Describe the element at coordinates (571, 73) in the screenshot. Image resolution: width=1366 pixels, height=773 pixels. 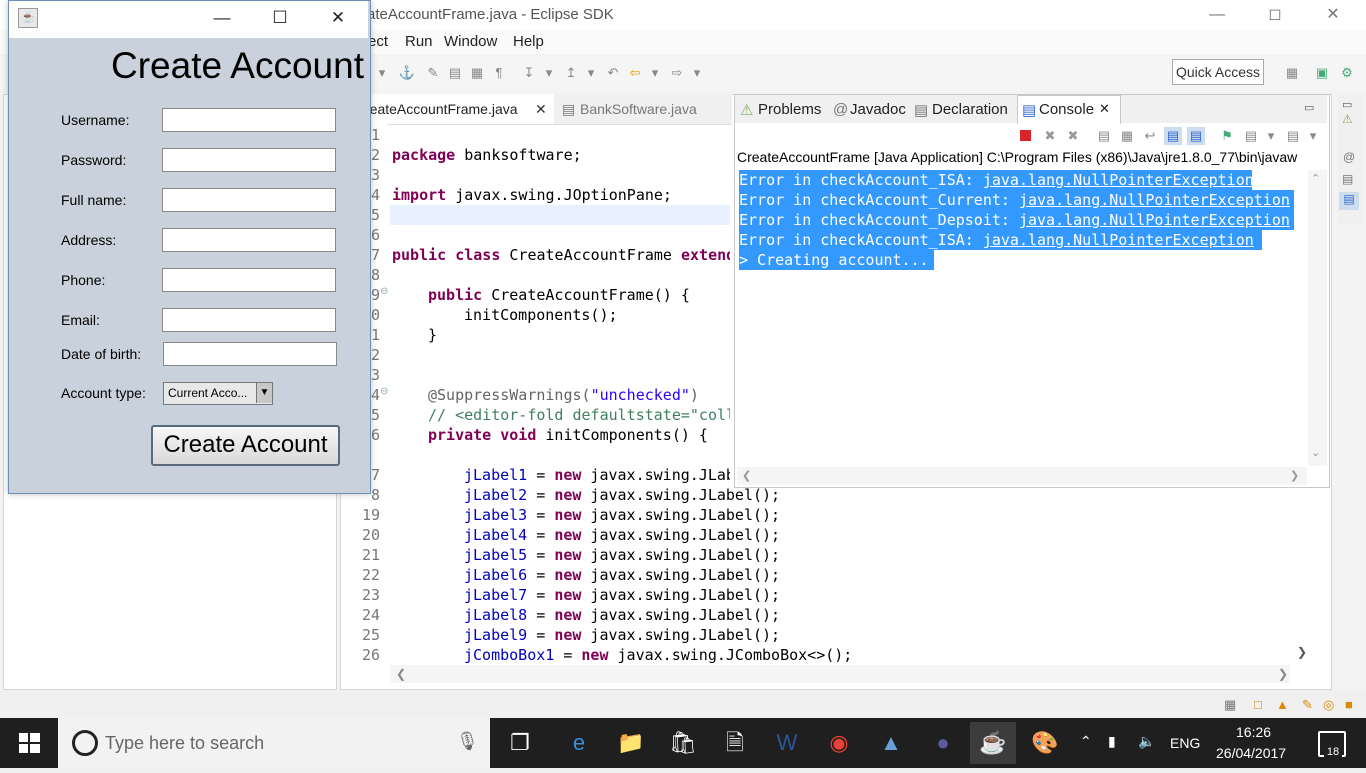
I see `prev-annotation-icon: ↥` at that location.